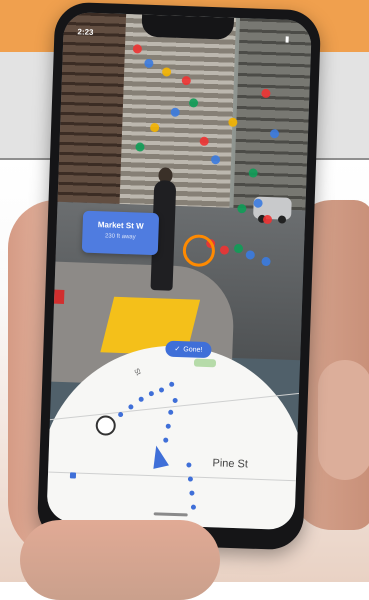 This screenshot has height=600, width=369. What do you see at coordinates (188, 27) in the screenshot?
I see `camera-notch` at bounding box center [188, 27].